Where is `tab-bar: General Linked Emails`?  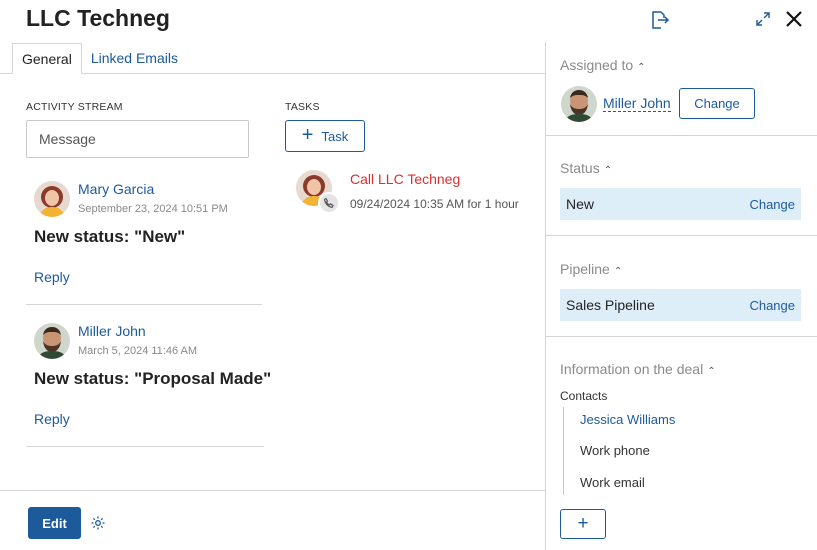 tab-bar: General Linked Emails is located at coordinates (99, 58).